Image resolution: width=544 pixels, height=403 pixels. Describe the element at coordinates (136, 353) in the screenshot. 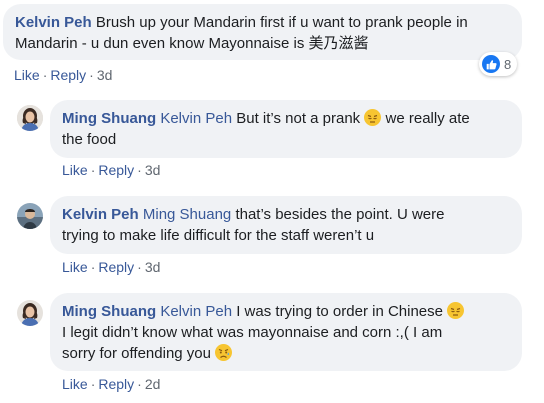

I see `comment-text: sorry for offending you` at that location.